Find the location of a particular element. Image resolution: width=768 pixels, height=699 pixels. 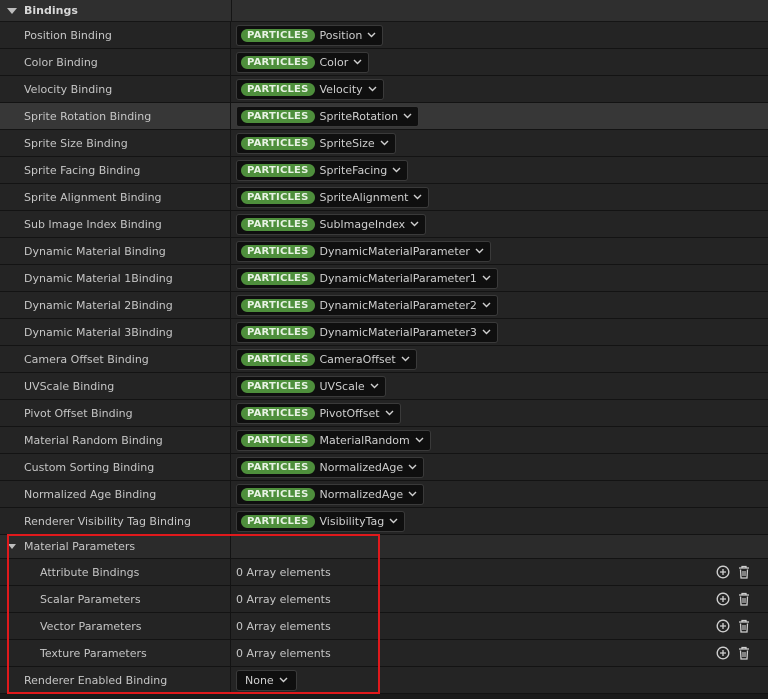

binding-dropdown: PARTICLES DynamicMaterialParameter is located at coordinates (363, 251).